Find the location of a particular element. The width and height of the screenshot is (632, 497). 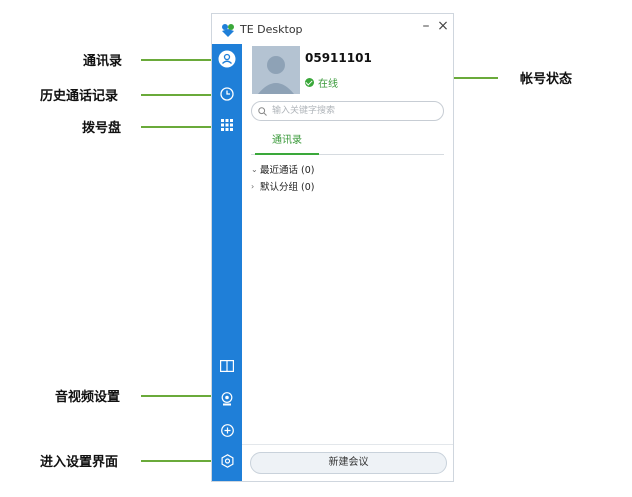

sidebar is located at coordinates (227, 262).